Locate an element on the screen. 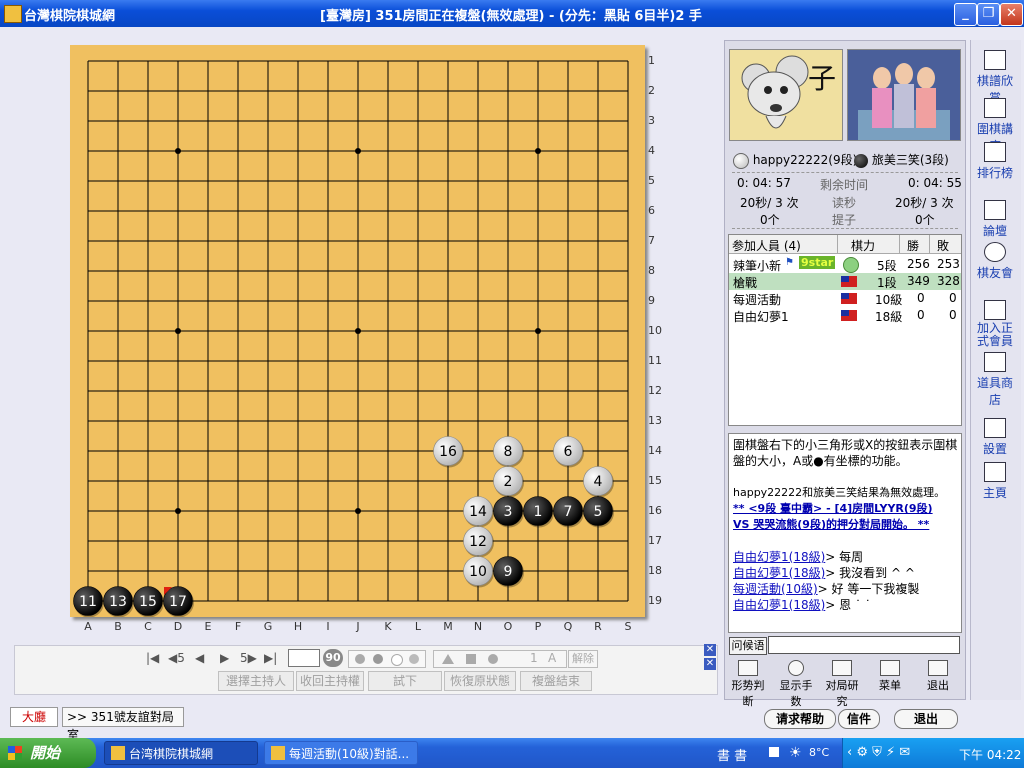 This screenshot has height=768, width=1024. size-label-a: A is located at coordinates (552, 658).